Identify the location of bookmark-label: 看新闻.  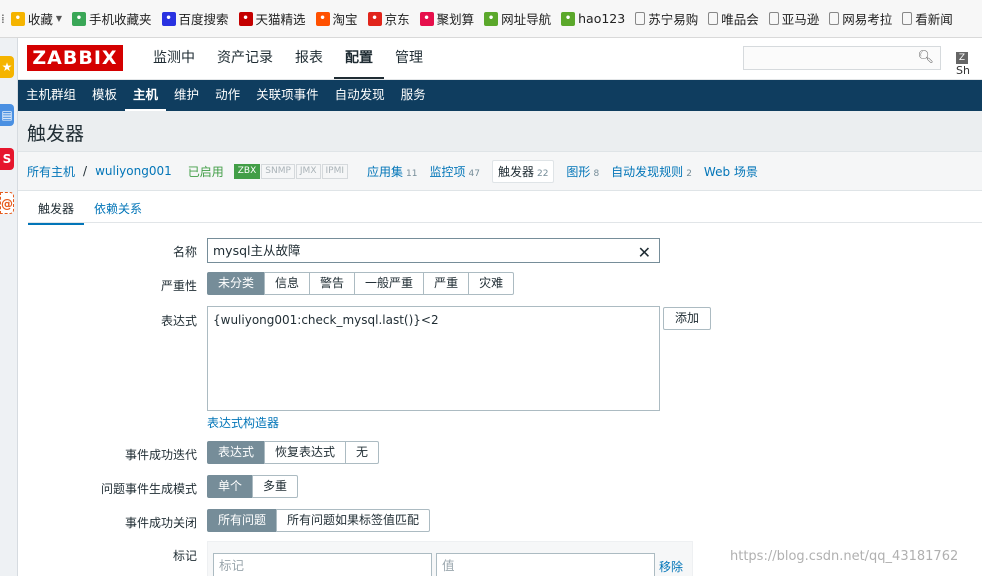
(934, 19).